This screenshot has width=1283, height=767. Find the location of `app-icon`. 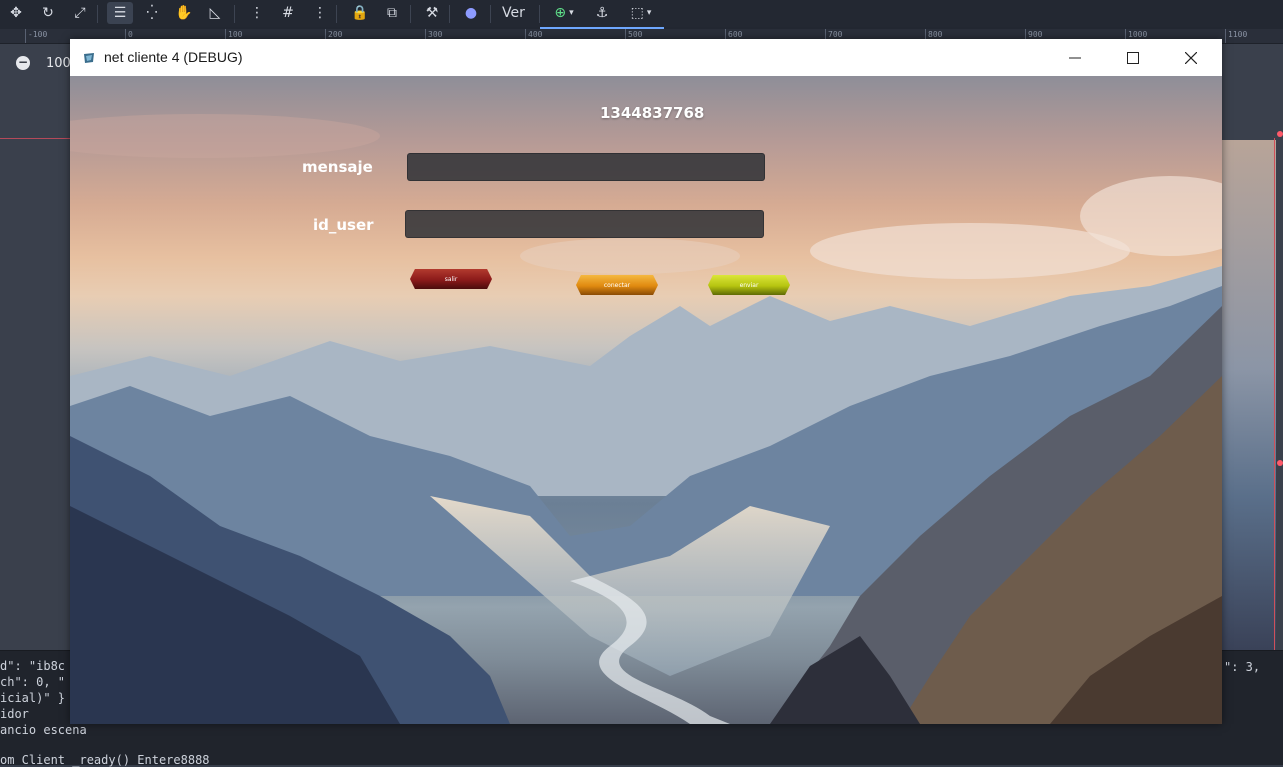

app-icon is located at coordinates (89, 57).